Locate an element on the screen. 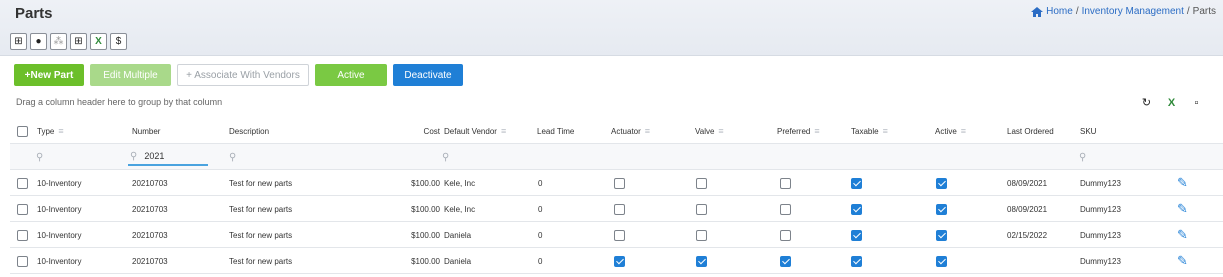 This screenshot has width=1223, height=277. column-header-last-ordered: Last Ordered is located at coordinates (1030, 131).